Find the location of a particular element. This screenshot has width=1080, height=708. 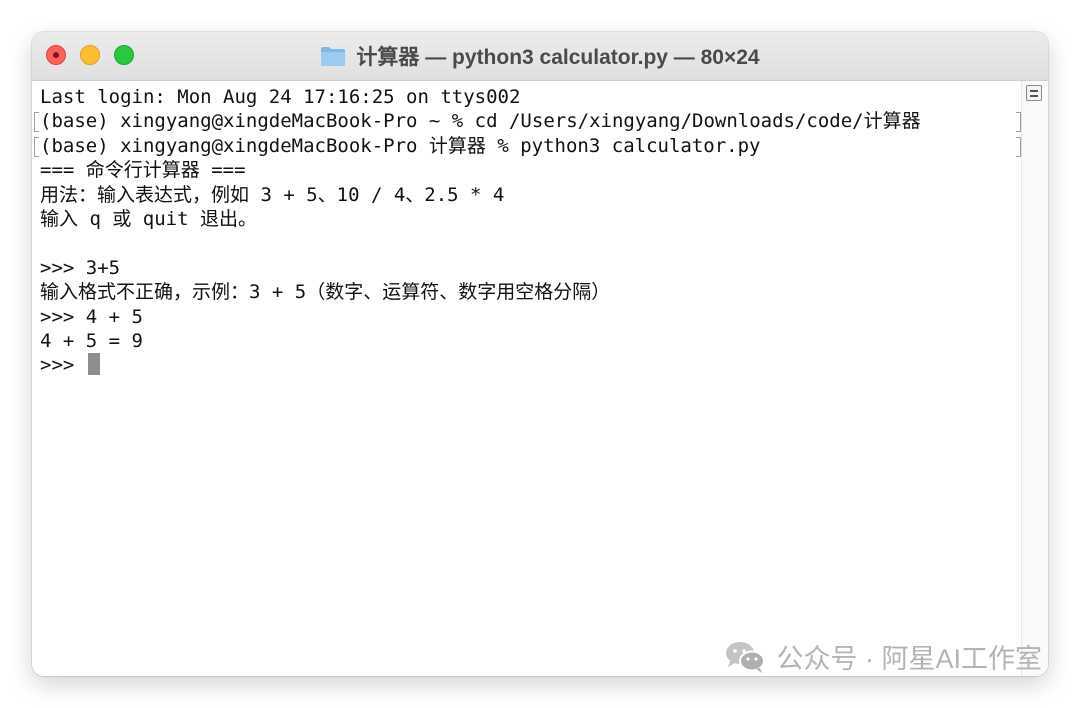

wechat-icon is located at coordinates (746, 657).